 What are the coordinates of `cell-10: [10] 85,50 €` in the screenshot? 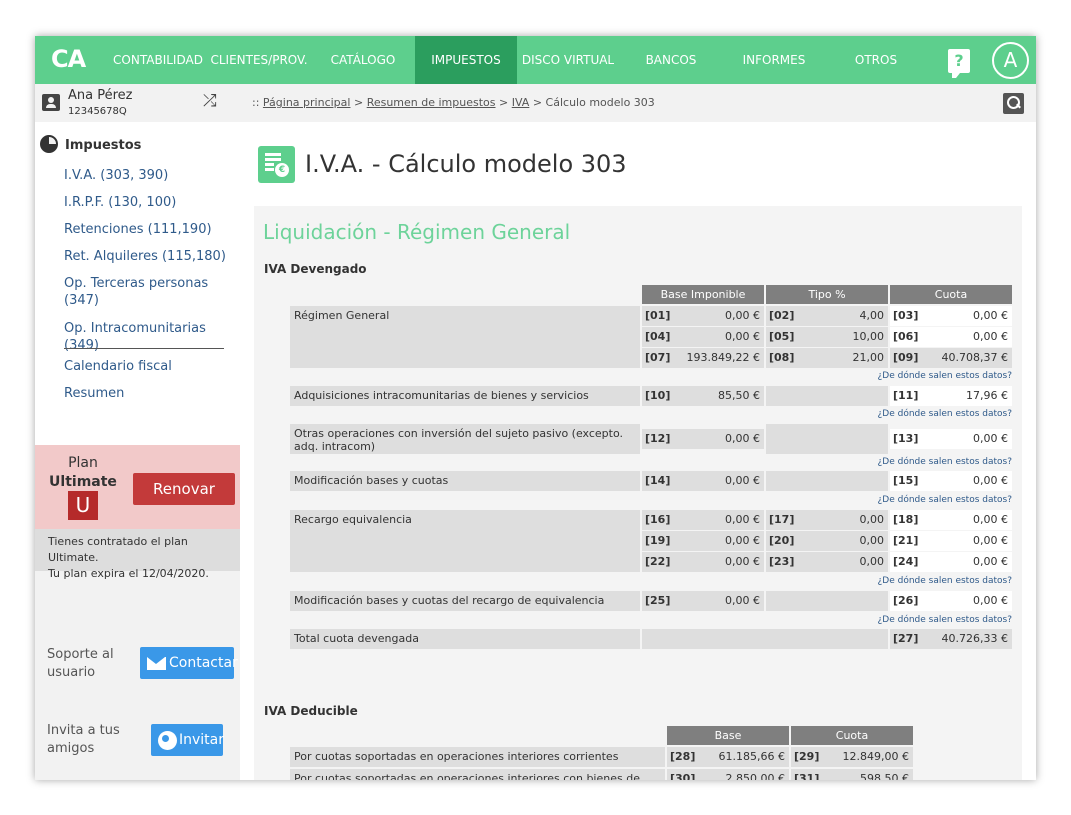 It's located at (703, 396).